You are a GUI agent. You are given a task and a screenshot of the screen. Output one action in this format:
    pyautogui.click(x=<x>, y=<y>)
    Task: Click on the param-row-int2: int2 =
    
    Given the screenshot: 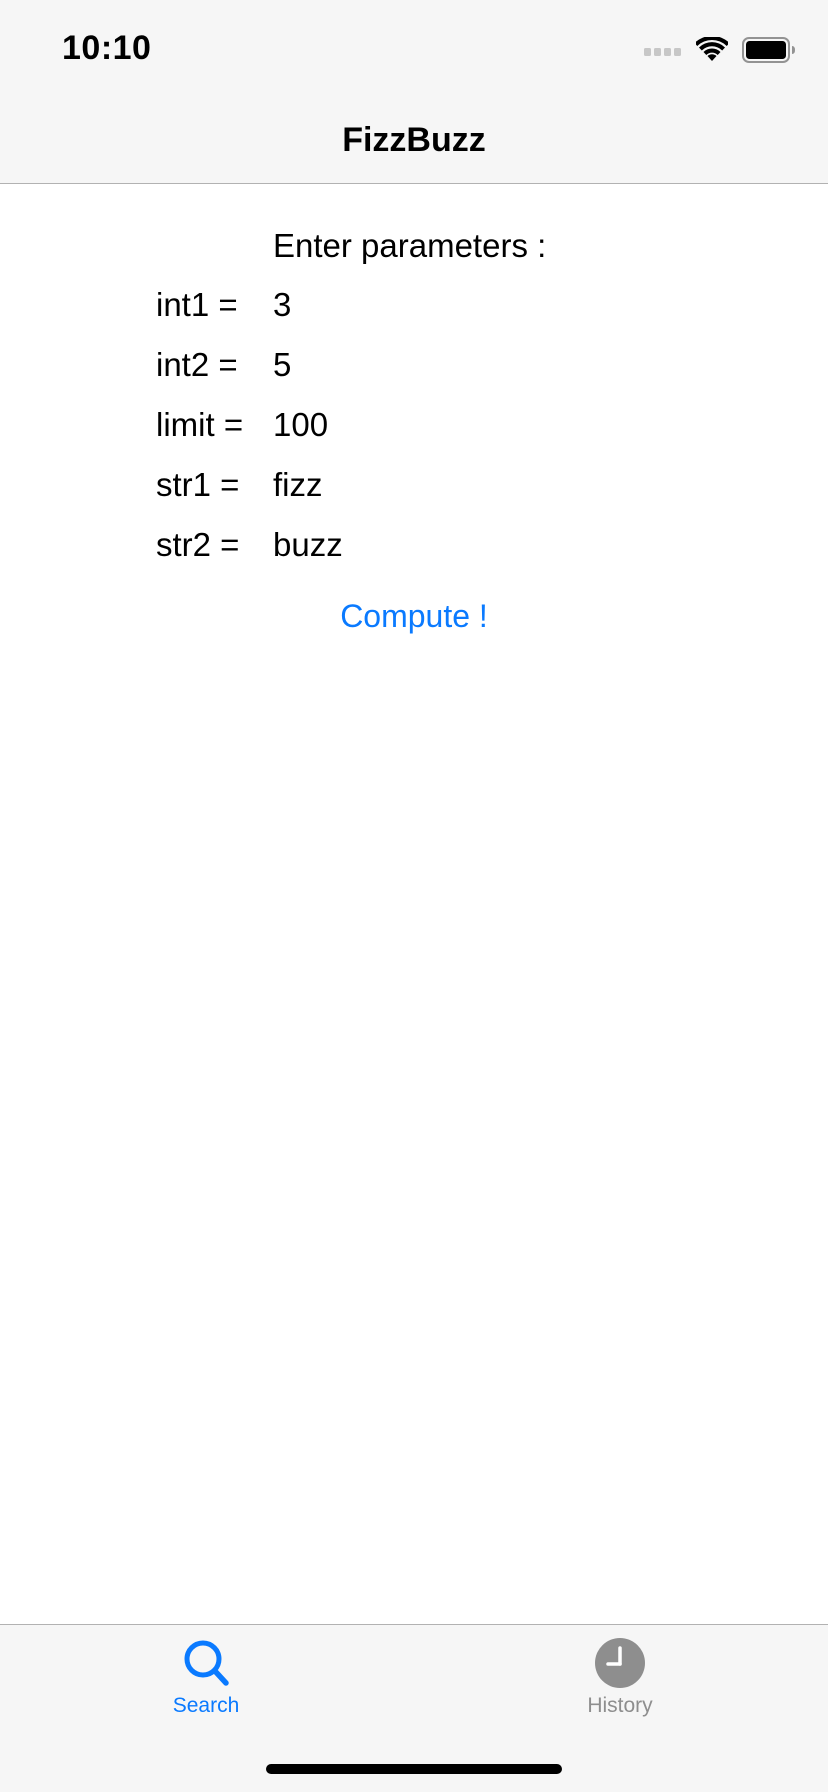 What is the action you would take?
    pyautogui.click(x=414, y=365)
    